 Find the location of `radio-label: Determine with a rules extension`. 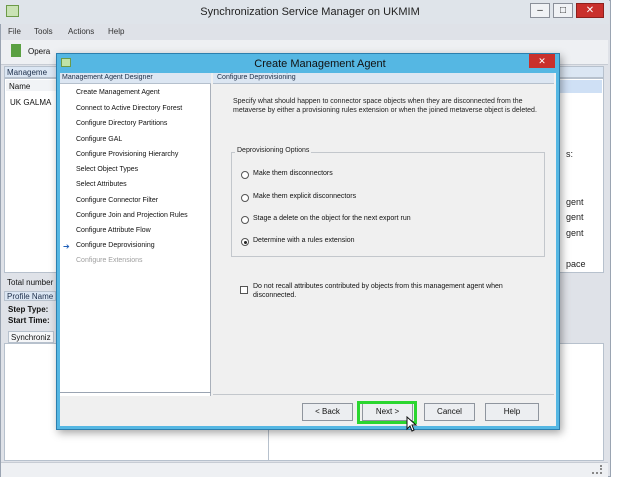

radio-label: Determine with a rules extension is located at coordinates (304, 240).